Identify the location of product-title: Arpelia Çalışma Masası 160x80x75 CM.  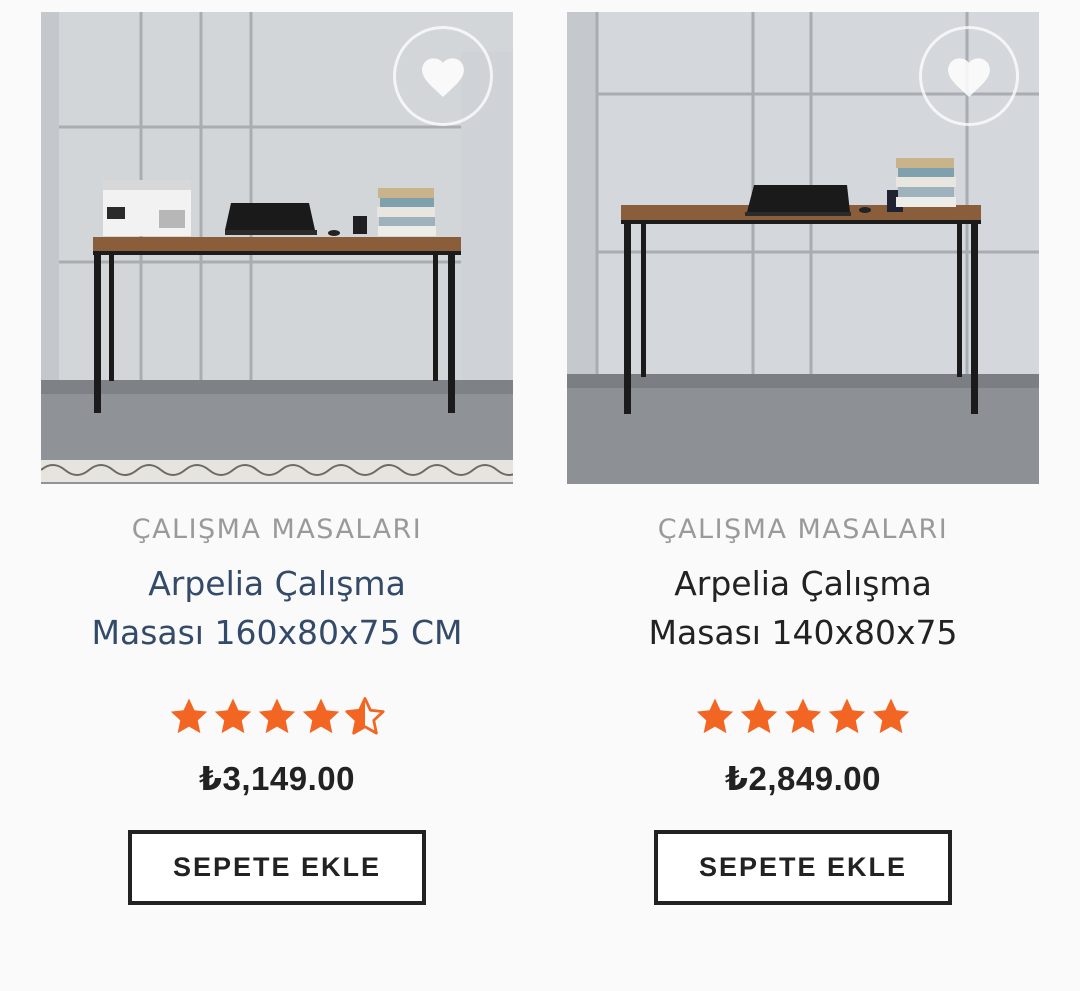
(277, 608).